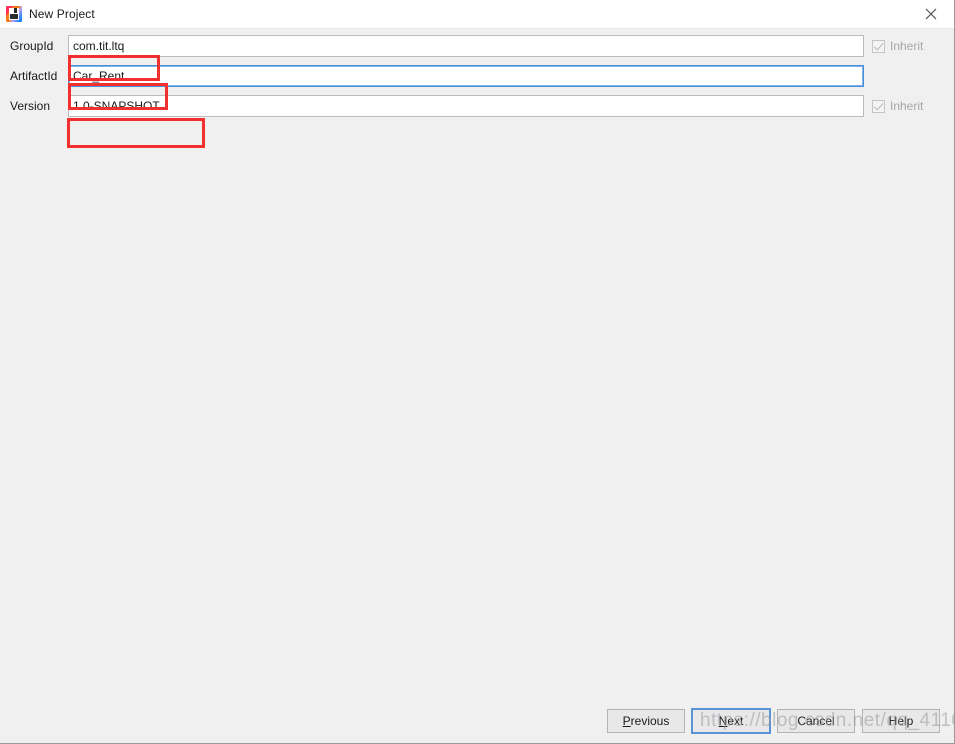 The width and height of the screenshot is (955, 744). I want to click on help-button: Help, so click(901, 721).